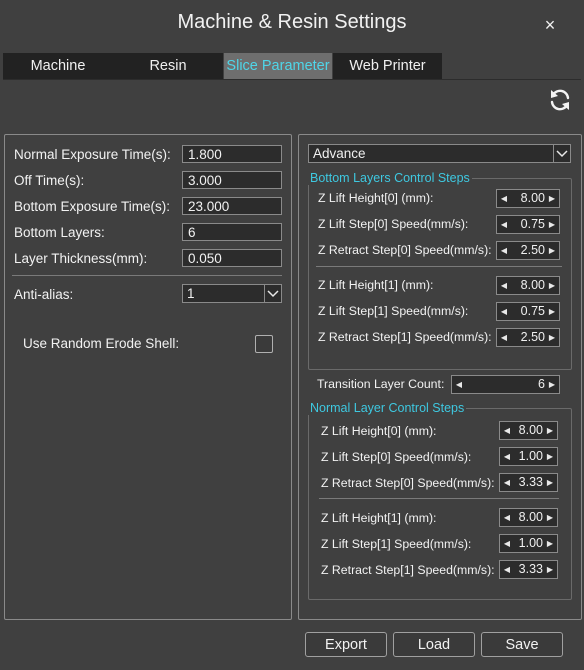 This screenshot has width=584, height=670. I want to click on anti-alias-value: 1, so click(191, 293).